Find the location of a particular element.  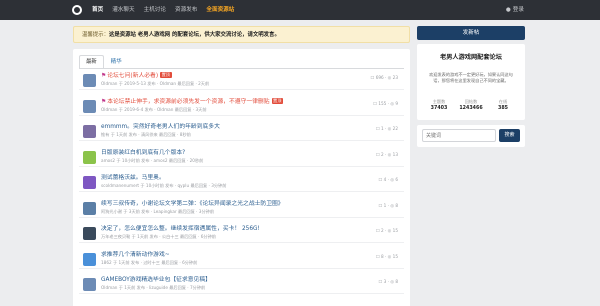

thread-title-text: 求推荐几个清新动作游戏~ is located at coordinates (135, 254).